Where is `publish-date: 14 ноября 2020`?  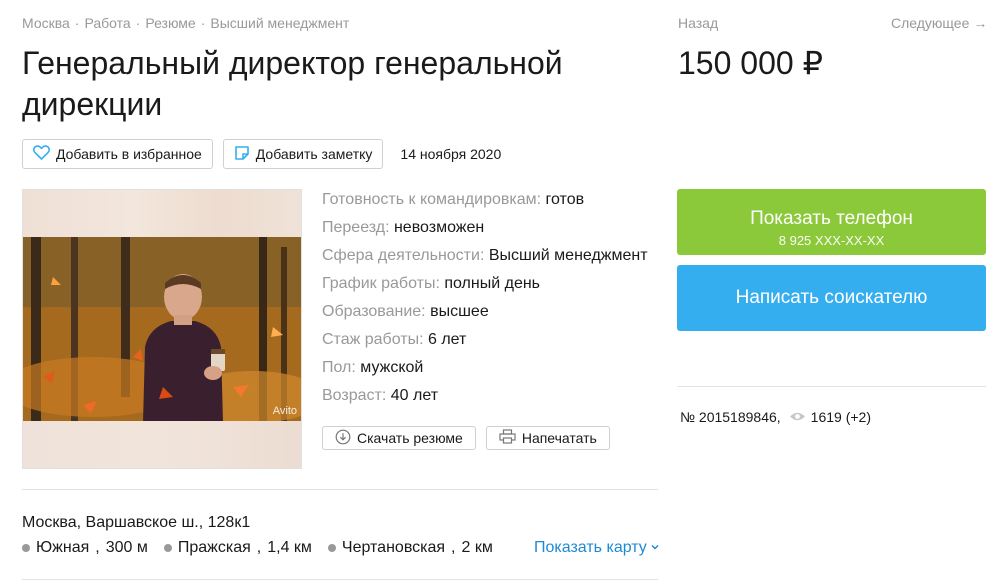 publish-date: 14 ноября 2020 is located at coordinates (451, 154).